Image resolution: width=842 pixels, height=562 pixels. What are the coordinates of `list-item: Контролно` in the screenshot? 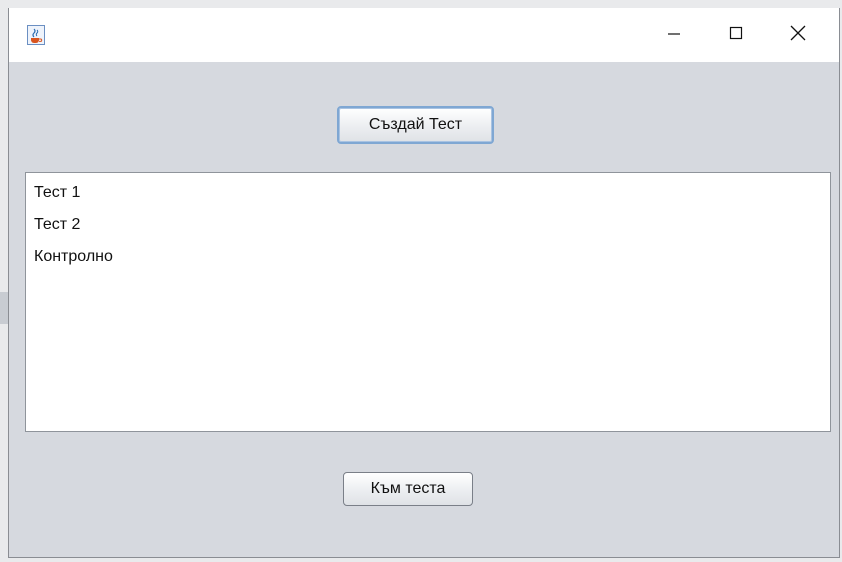 It's located at (428, 257).